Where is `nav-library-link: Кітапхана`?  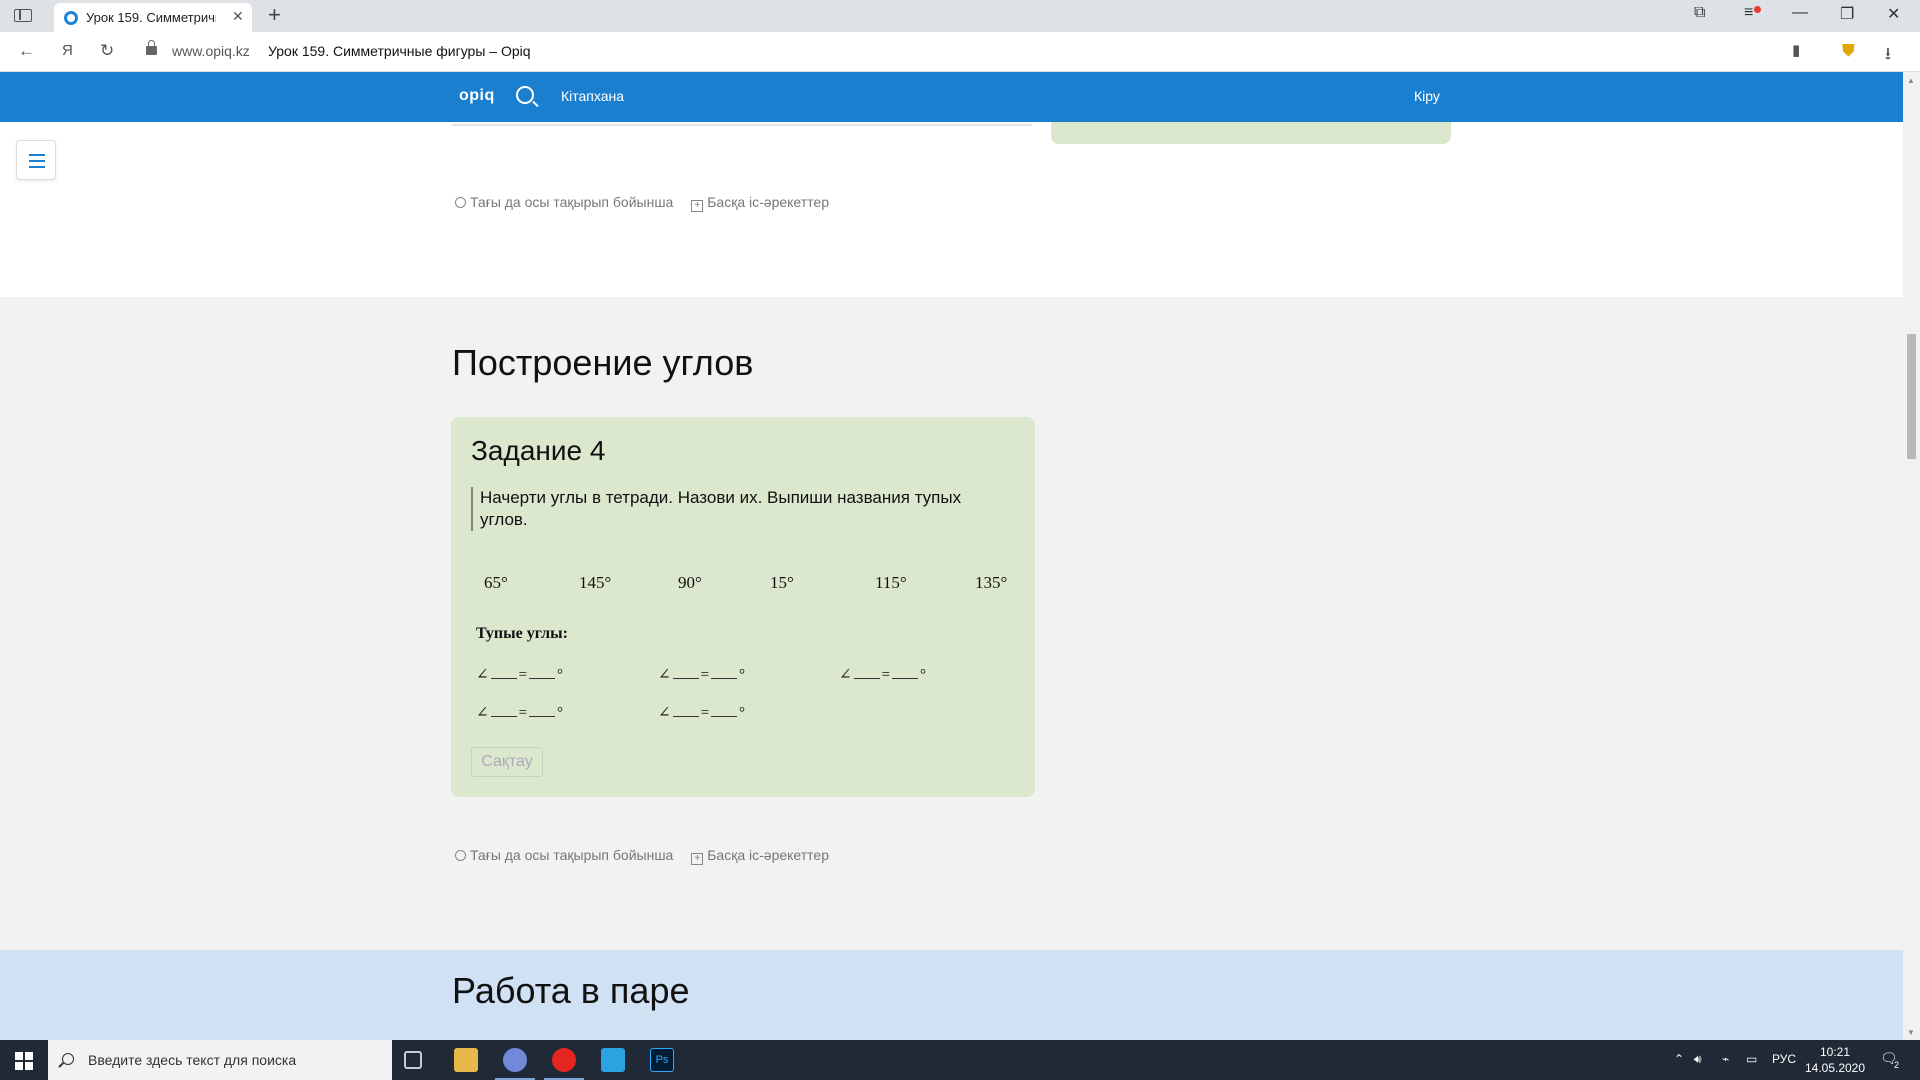 nav-library-link: Кітапхана is located at coordinates (592, 96).